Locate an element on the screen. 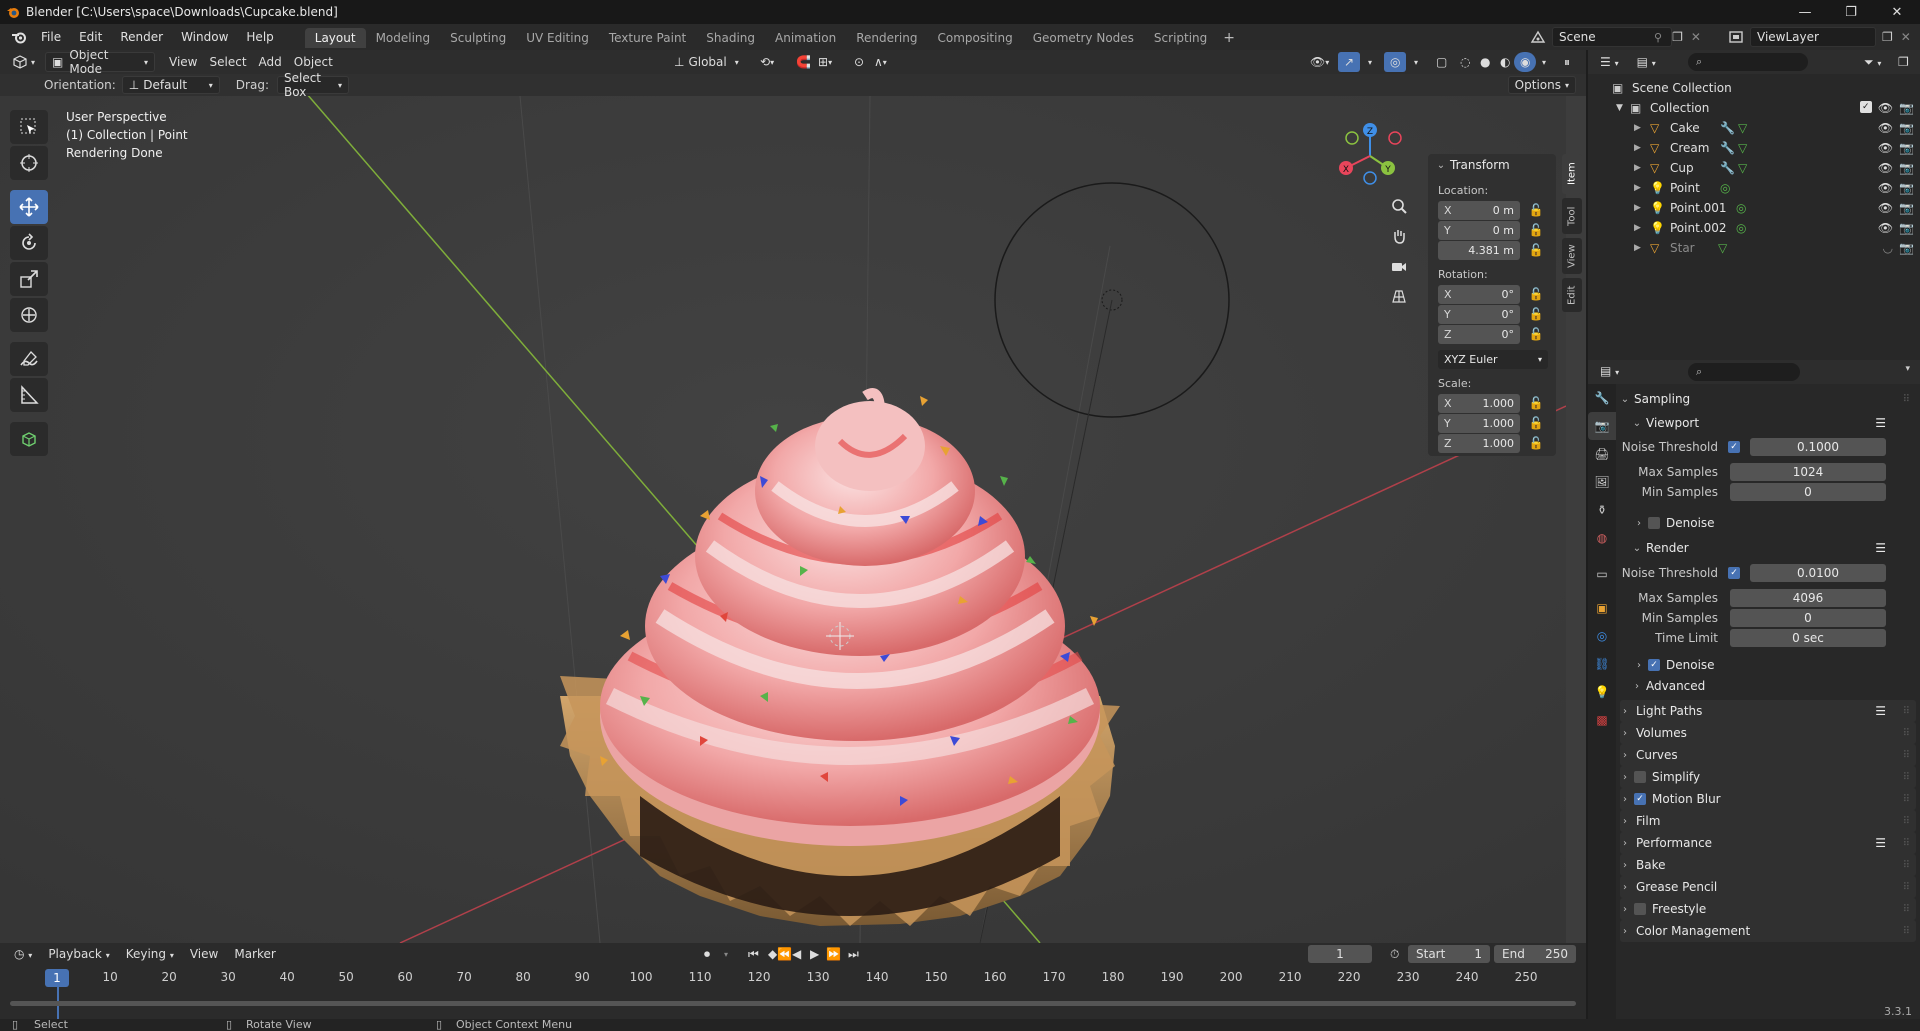  delete-scene-icon: ✕ is located at coordinates (1696, 37).